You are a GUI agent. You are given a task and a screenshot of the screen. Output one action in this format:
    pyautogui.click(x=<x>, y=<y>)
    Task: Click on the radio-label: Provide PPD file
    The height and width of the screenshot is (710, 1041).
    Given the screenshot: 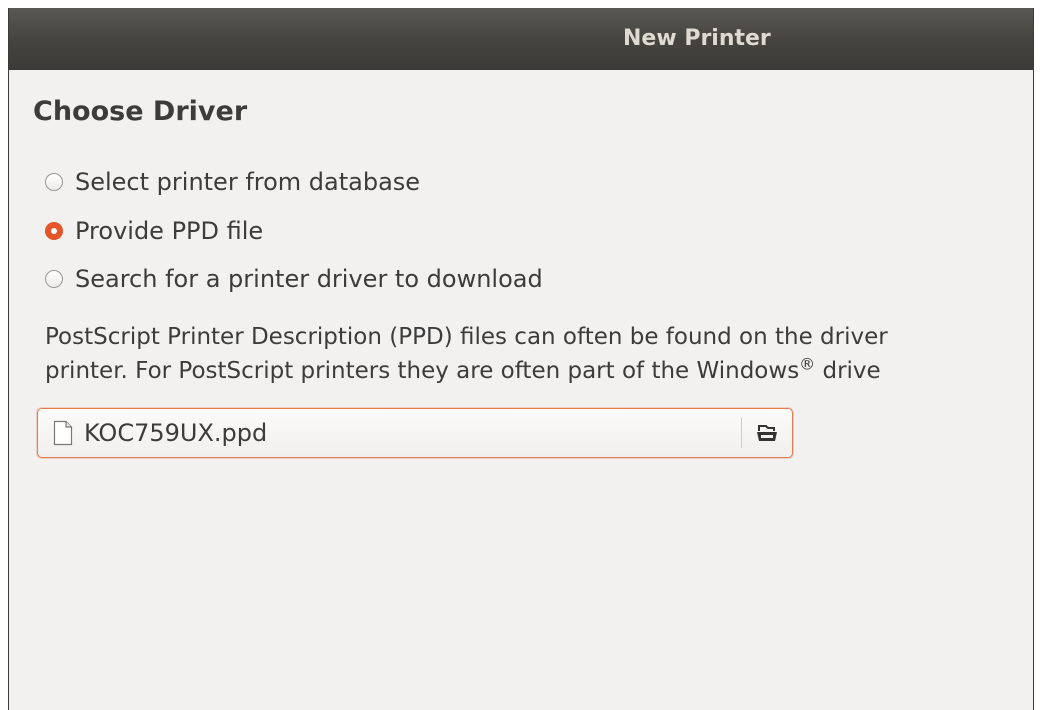 What is the action you would take?
    pyautogui.click(x=169, y=231)
    